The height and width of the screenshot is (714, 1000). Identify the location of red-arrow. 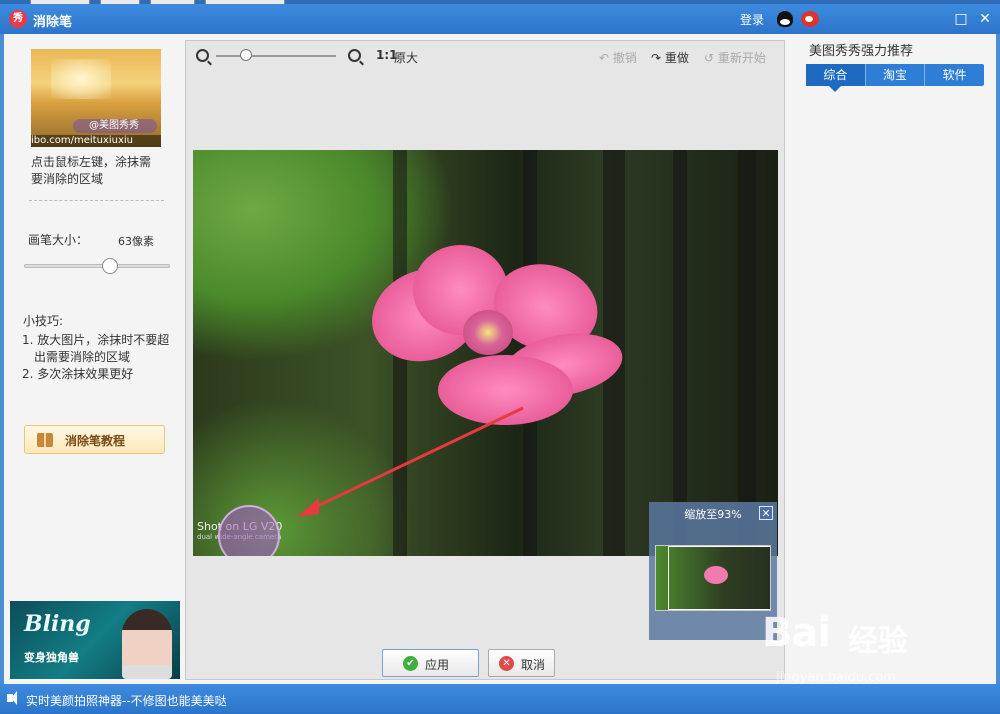
(410, 461).